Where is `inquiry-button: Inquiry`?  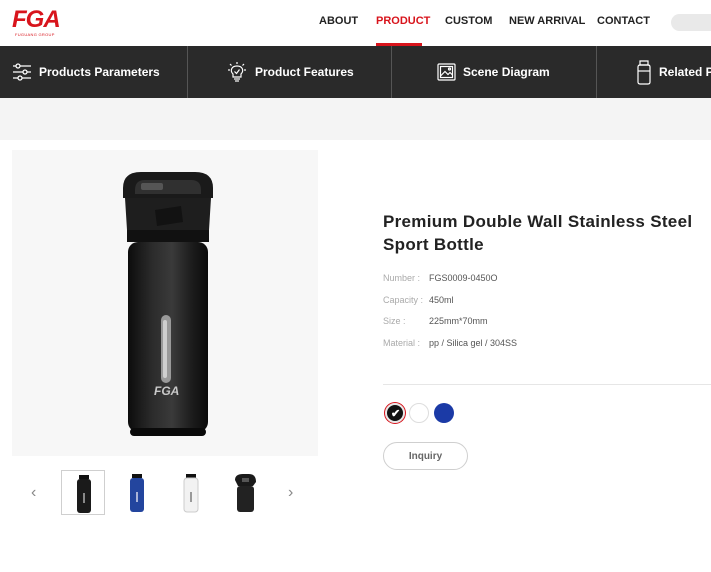 inquiry-button: Inquiry is located at coordinates (425, 456).